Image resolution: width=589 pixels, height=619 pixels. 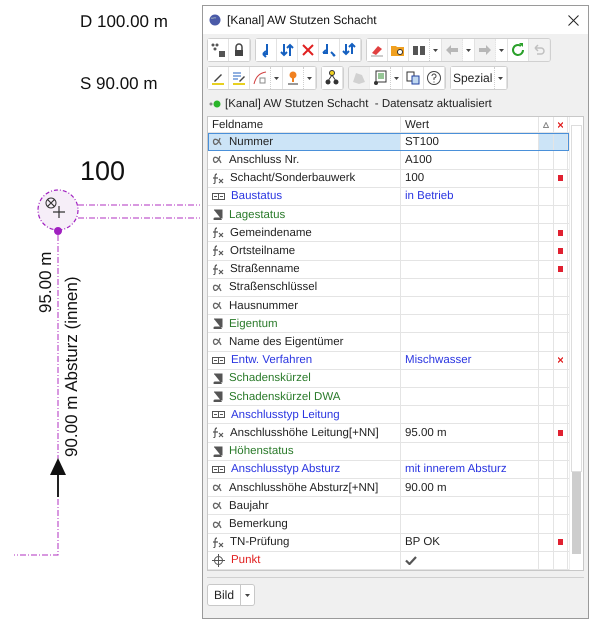 What do you see at coordinates (273, 287) in the screenshot?
I see `field-name: Straßenschlüssel` at bounding box center [273, 287].